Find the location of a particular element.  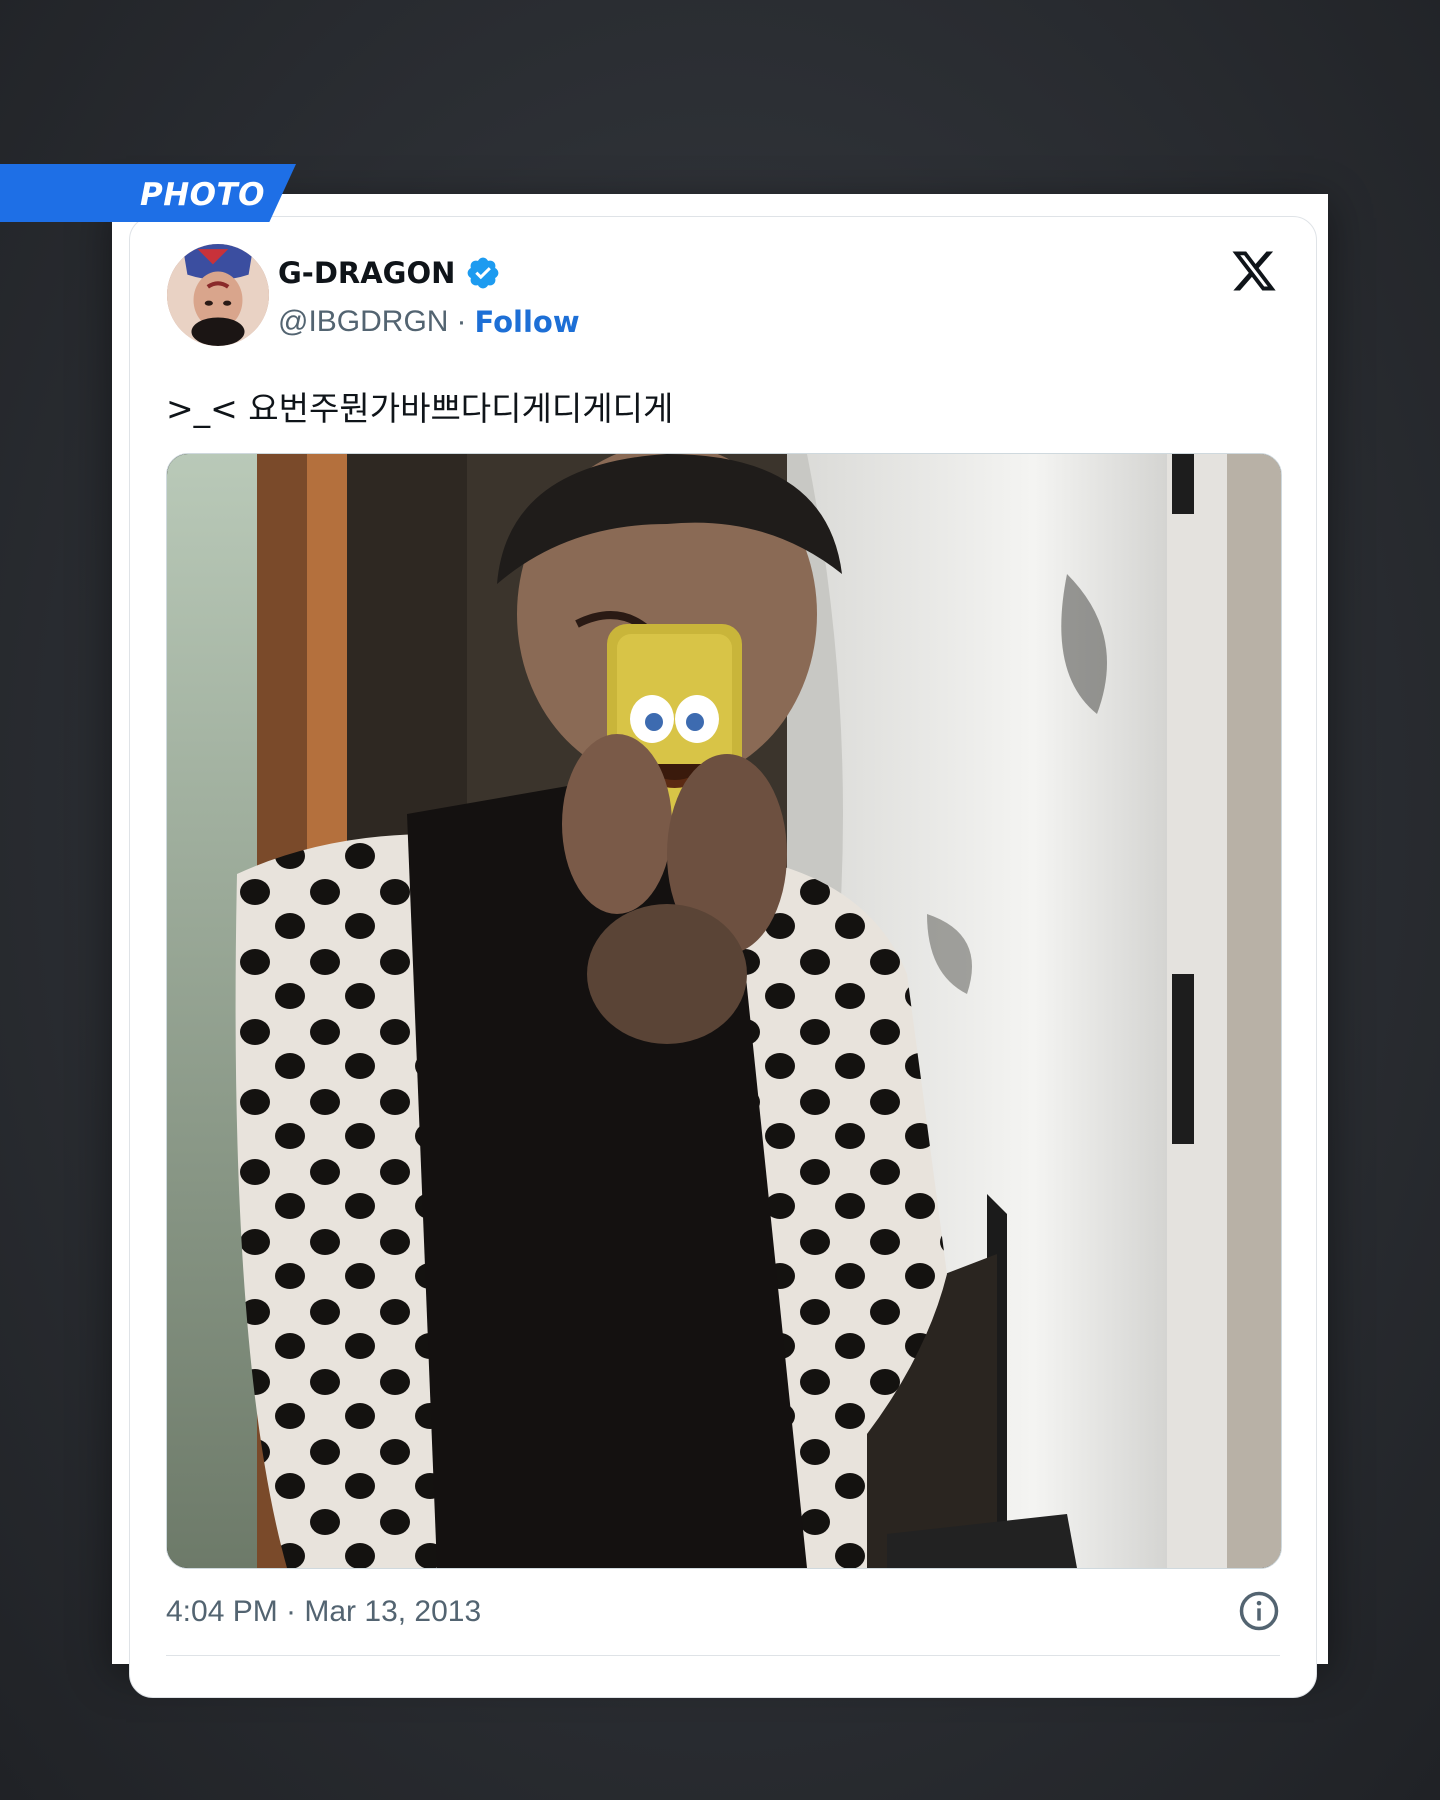

avatar is located at coordinates (218, 295).